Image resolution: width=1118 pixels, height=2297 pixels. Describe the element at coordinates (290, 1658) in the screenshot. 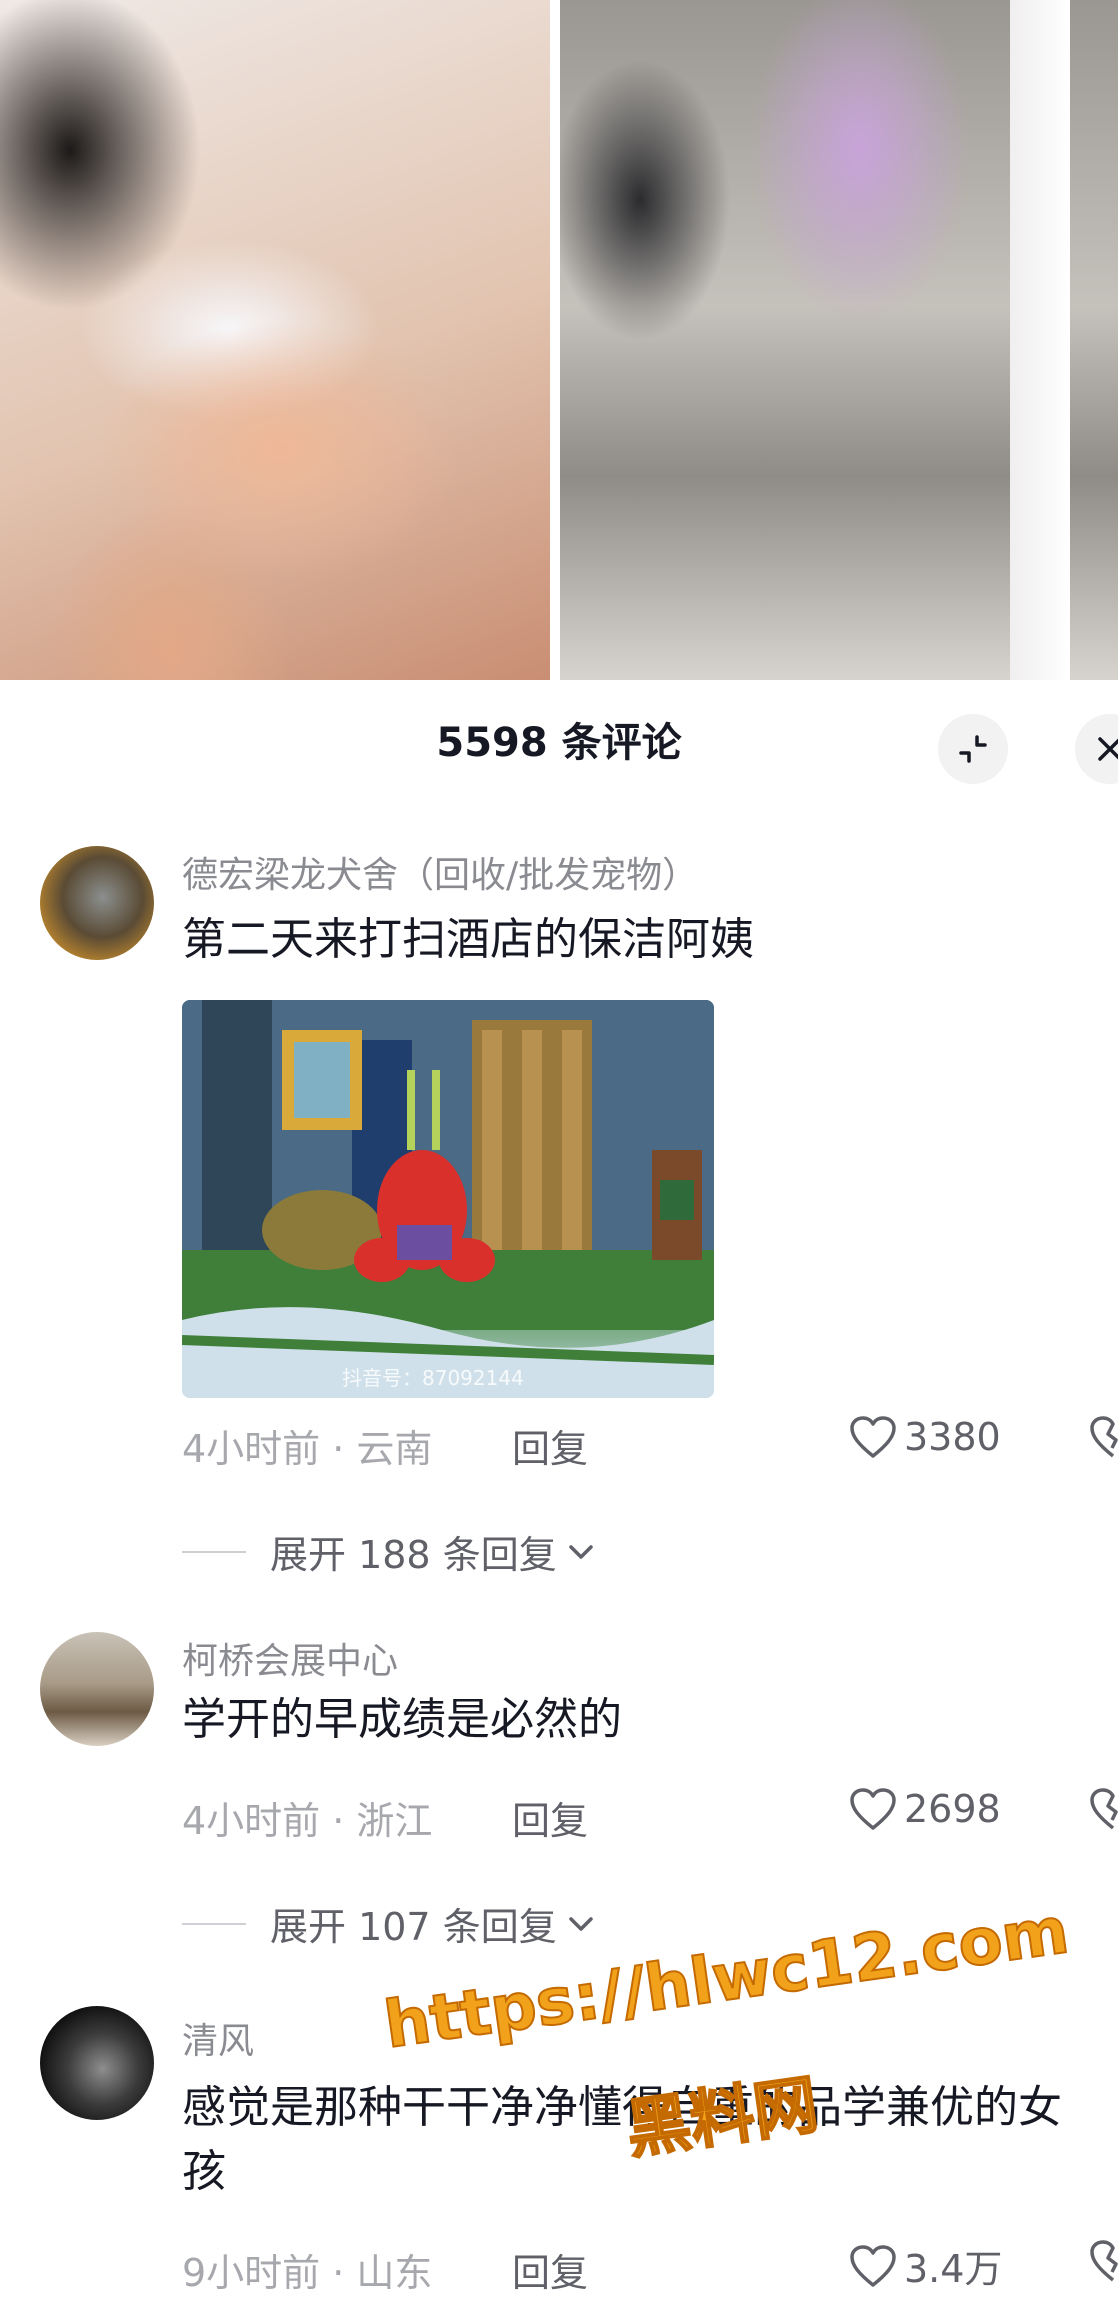

I see `comment-username: 柯桥会展中心` at that location.